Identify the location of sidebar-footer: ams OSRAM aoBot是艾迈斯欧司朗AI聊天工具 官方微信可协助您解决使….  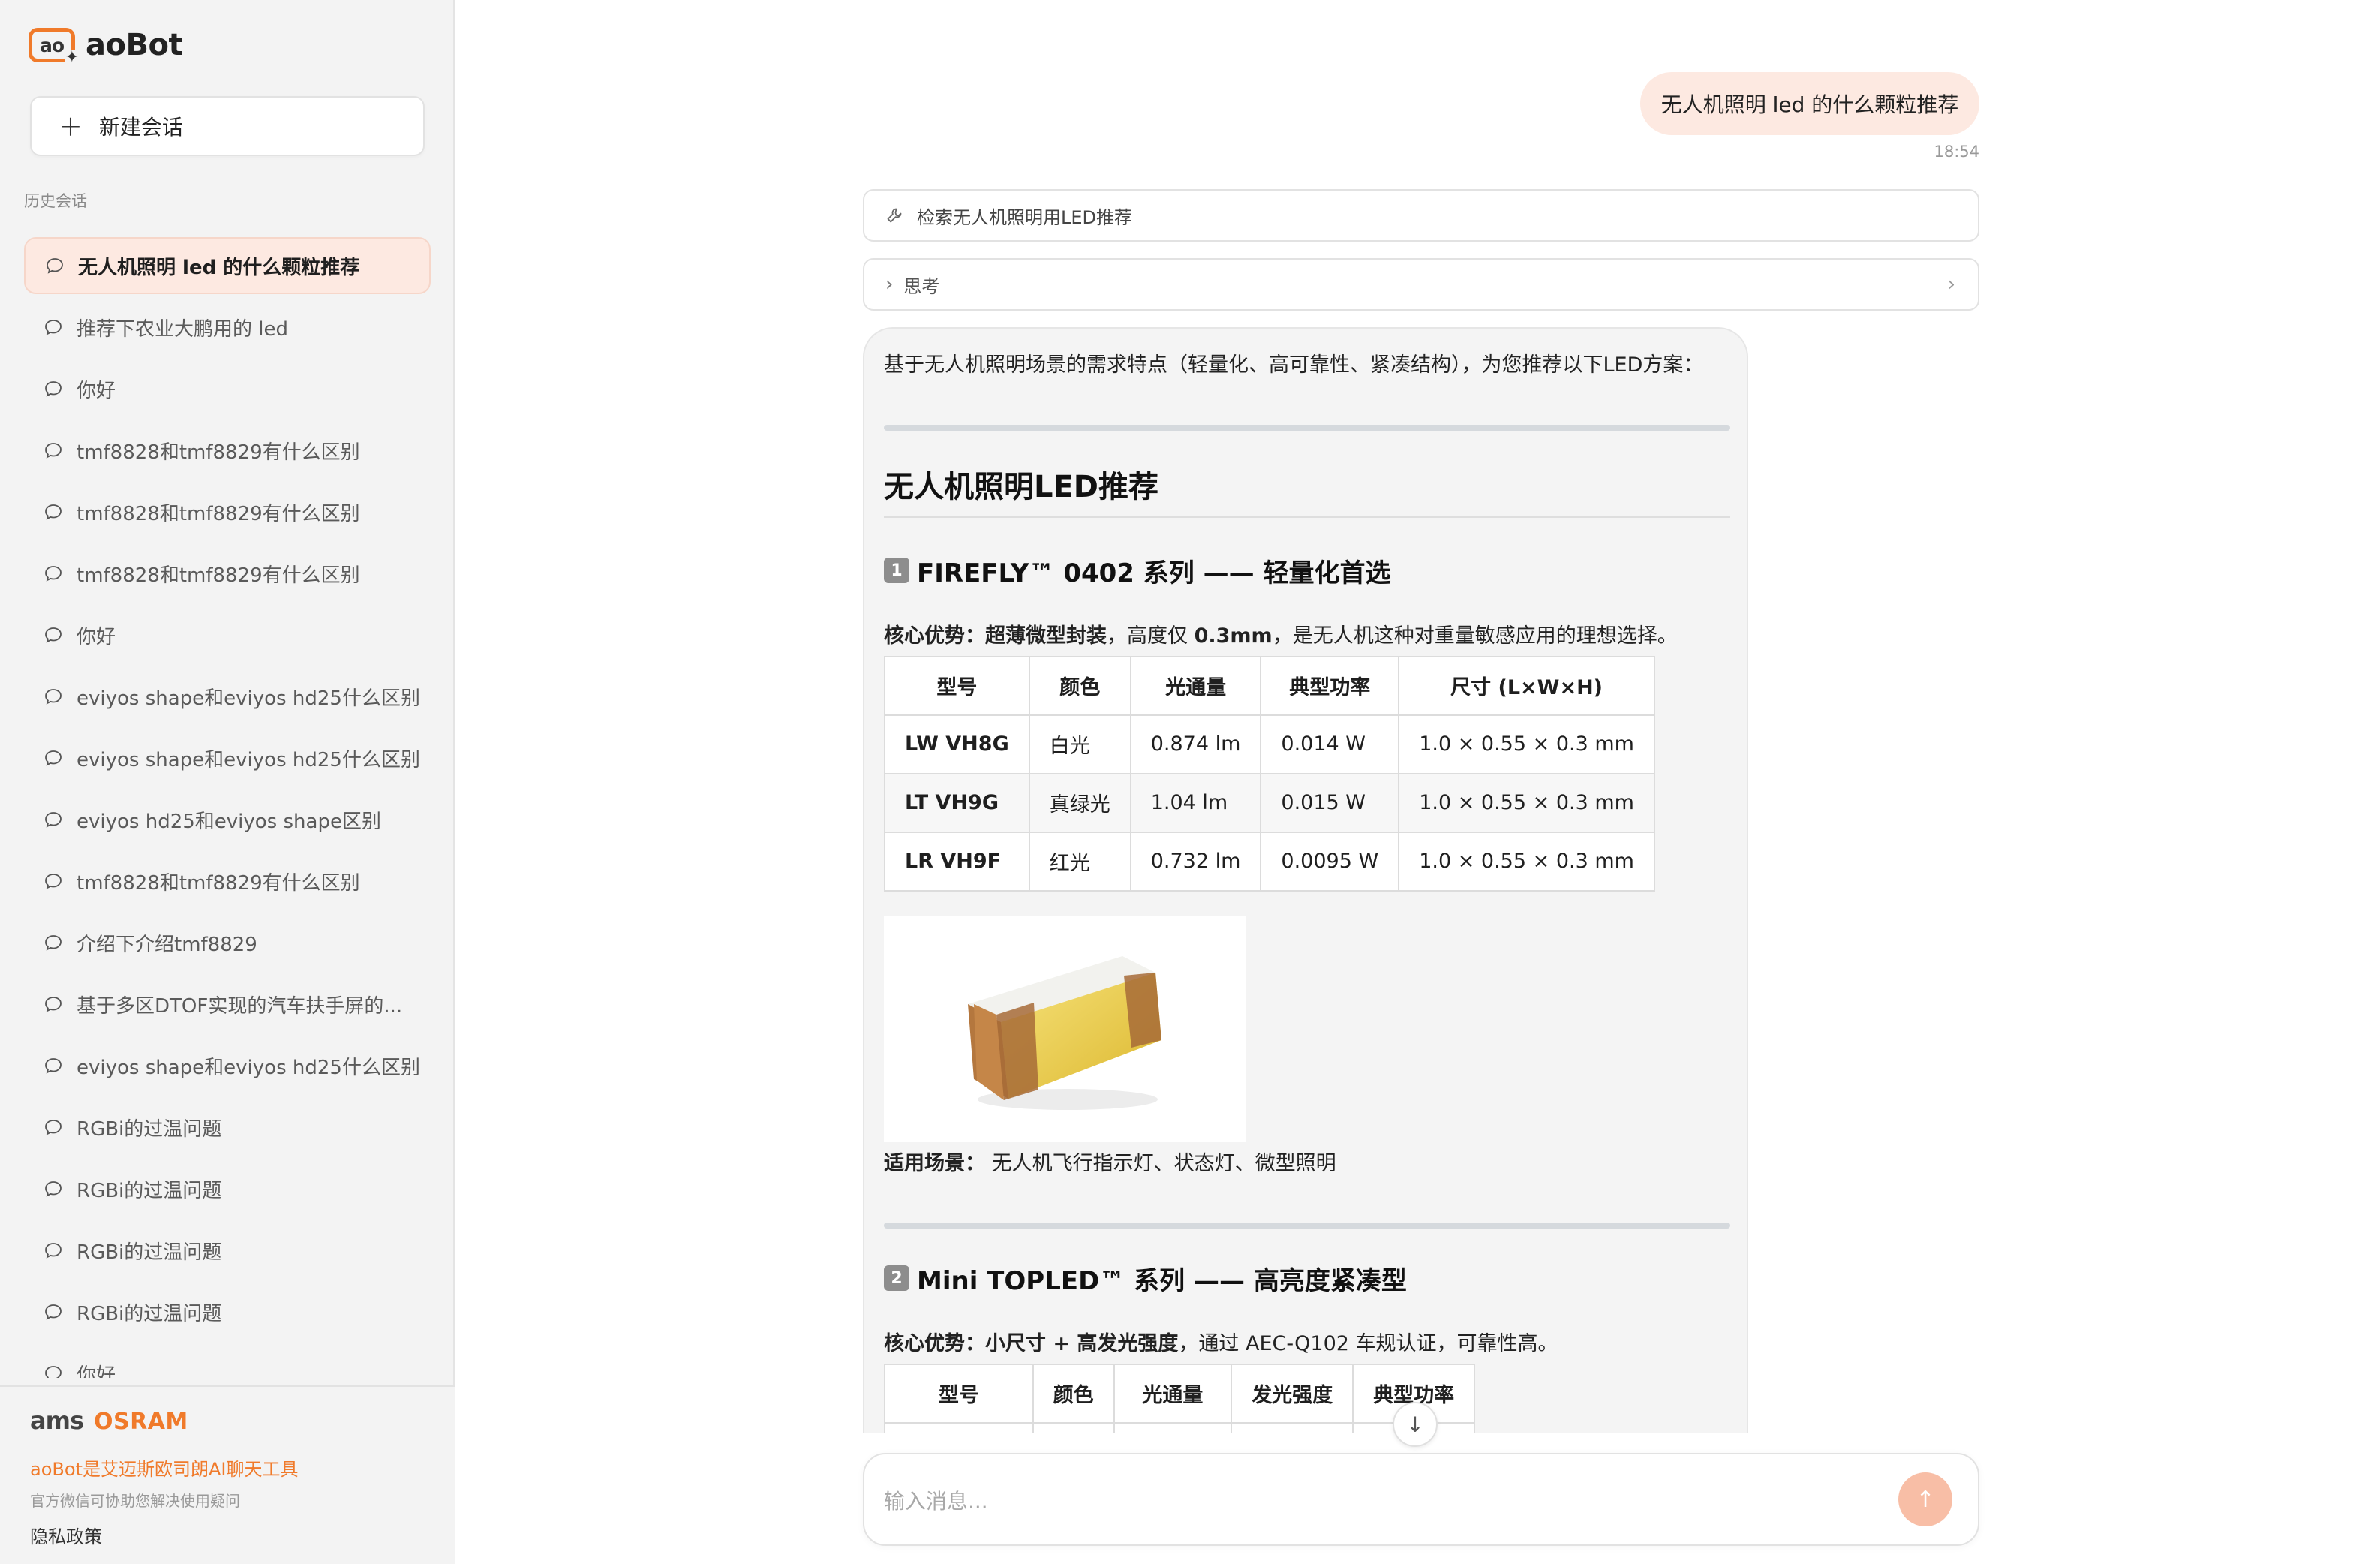
(227, 1474).